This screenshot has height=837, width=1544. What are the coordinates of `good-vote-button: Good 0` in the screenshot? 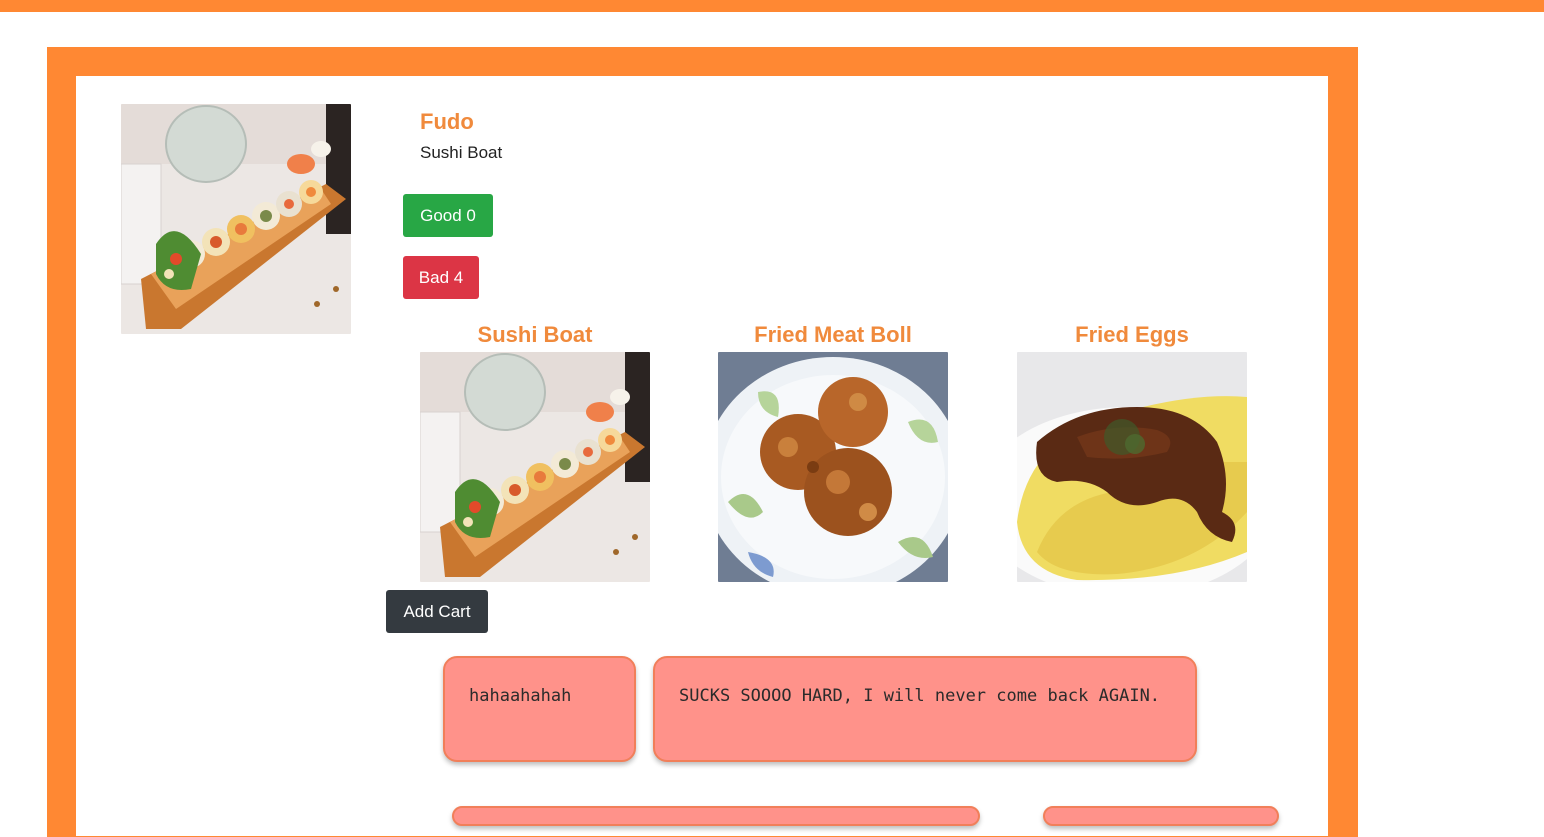 It's located at (448, 215).